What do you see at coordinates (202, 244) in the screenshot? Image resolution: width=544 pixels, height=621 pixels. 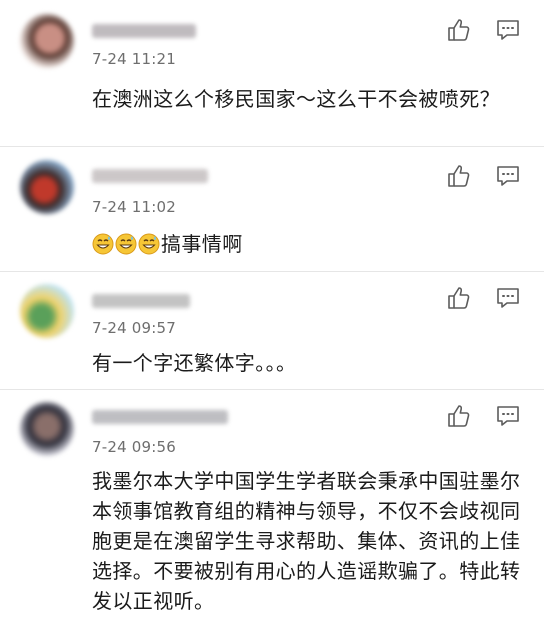 I see `comment-text: 搞事情啊` at bounding box center [202, 244].